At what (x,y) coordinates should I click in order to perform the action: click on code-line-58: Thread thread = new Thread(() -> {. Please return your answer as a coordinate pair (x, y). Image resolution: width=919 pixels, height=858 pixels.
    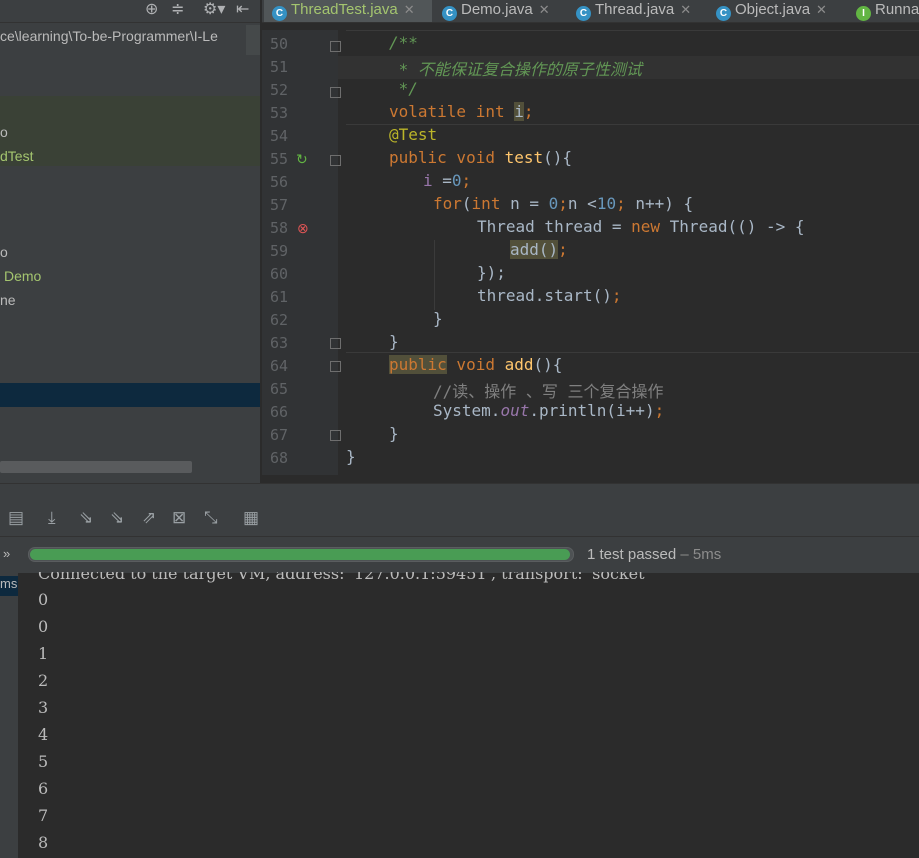
    Looking at the image, I should click on (575, 226).